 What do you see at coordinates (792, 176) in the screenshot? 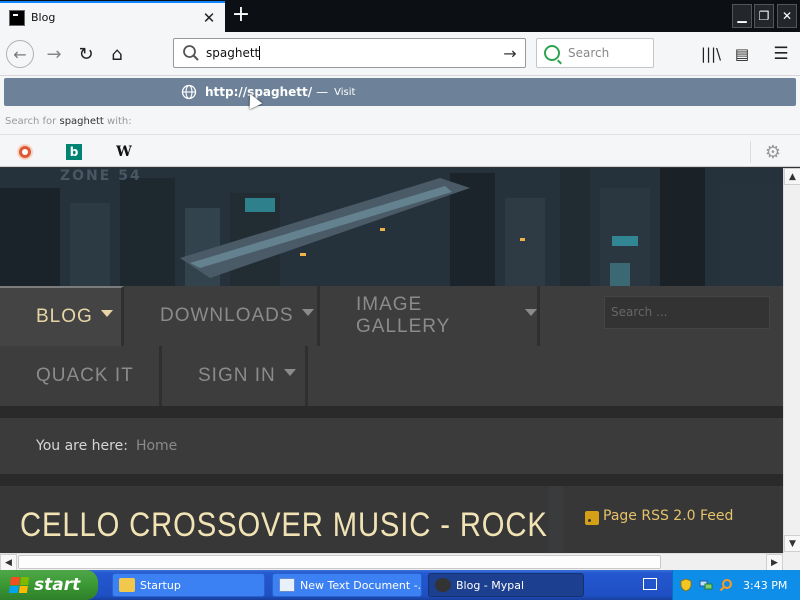
I see `scroll-up-arrow-icon: ▲` at bounding box center [792, 176].